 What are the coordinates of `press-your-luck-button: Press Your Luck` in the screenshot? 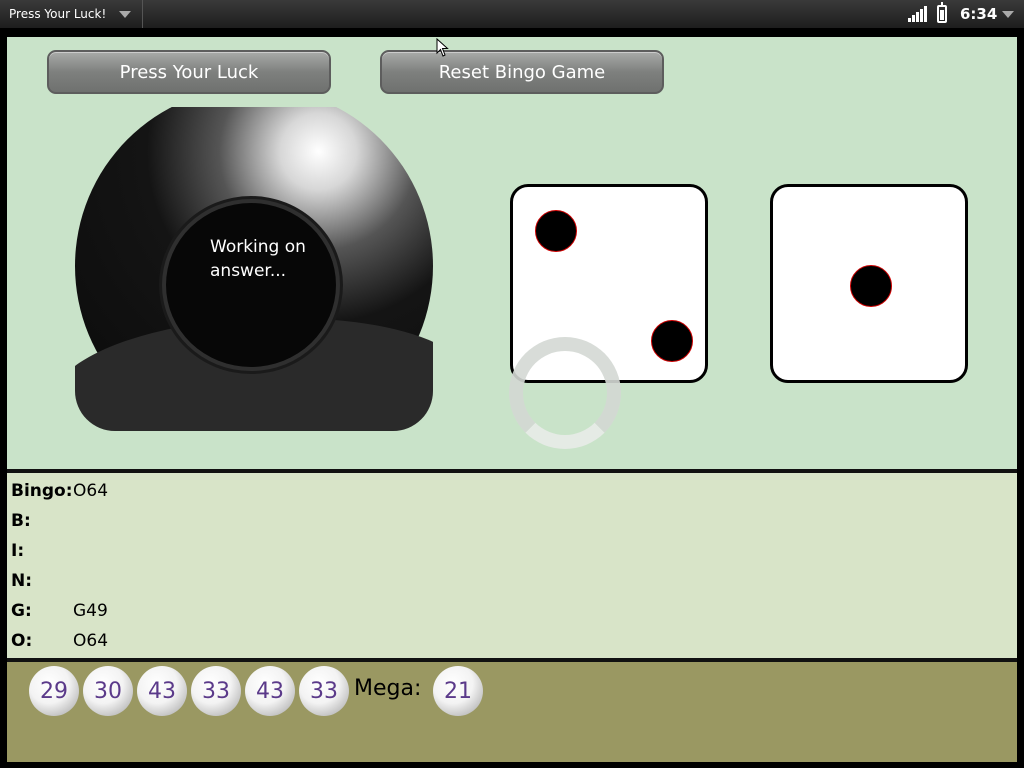 It's located at (189, 72).